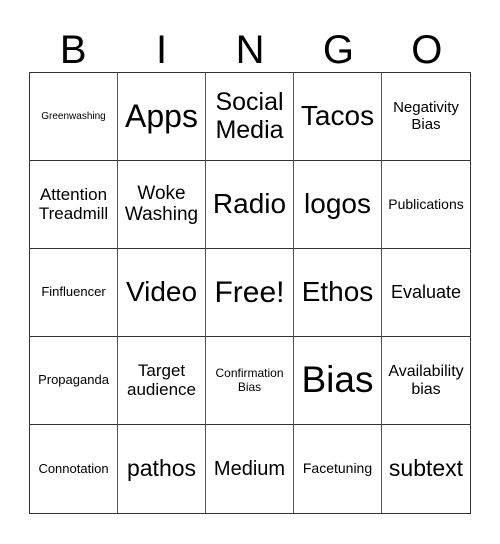 Image resolution: width=500 pixels, height=544 pixels. I want to click on bingo-cell-text: Tacos, so click(337, 116).